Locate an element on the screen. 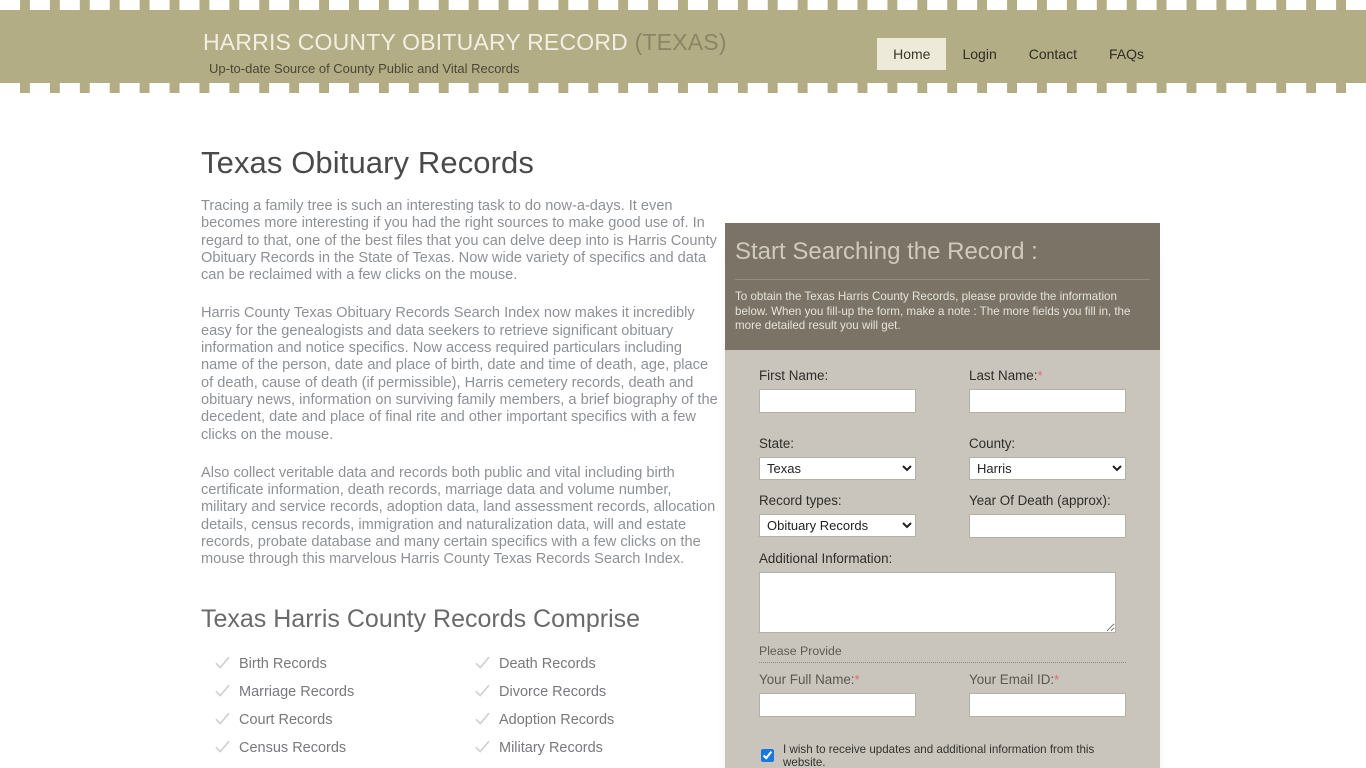 The width and height of the screenshot is (1366, 768). email-input is located at coordinates (1047, 704).